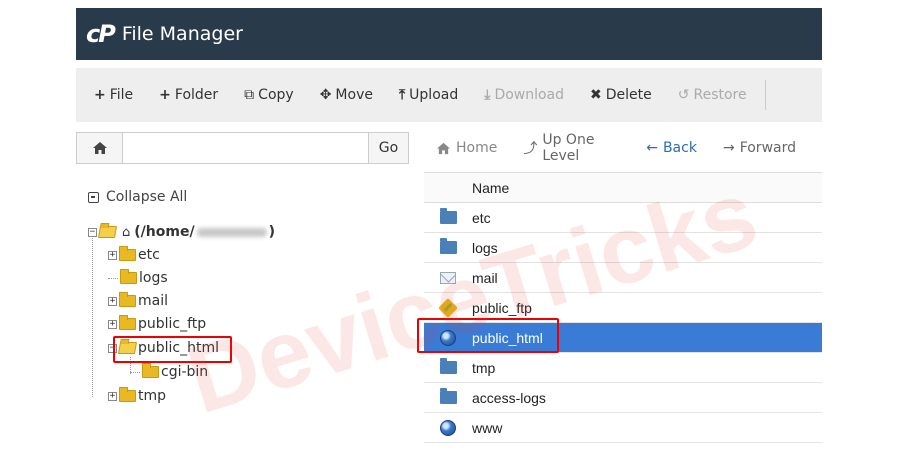 Image resolution: width=900 pixels, height=450 pixels. I want to click on new-folder-button: + Folder, so click(188, 95).